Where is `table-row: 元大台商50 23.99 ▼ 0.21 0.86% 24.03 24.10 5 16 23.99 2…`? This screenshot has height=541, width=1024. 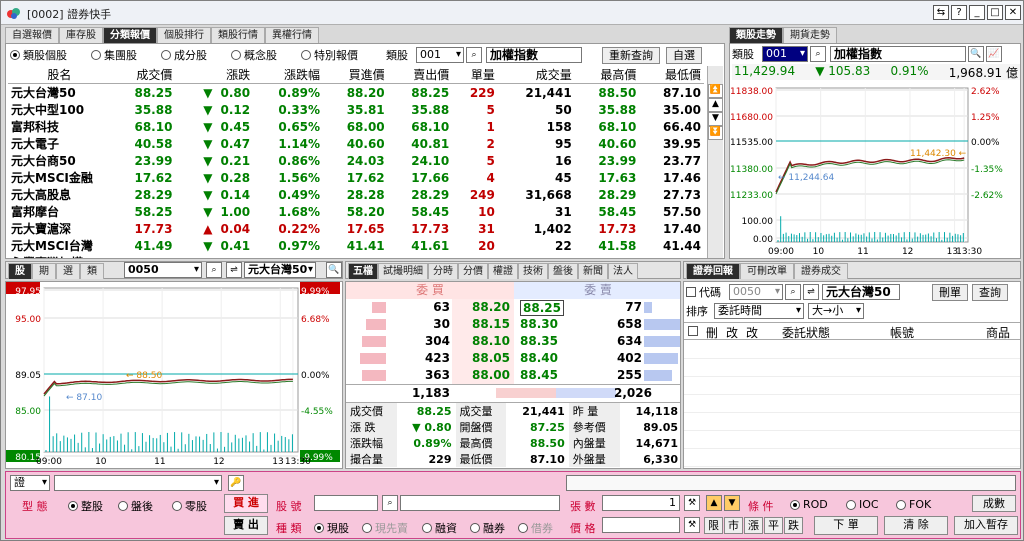 table-row: 元大台商50 23.99 ▼ 0.21 0.86% 24.03 24.10 5 16 23.99 2… is located at coordinates (356, 160).